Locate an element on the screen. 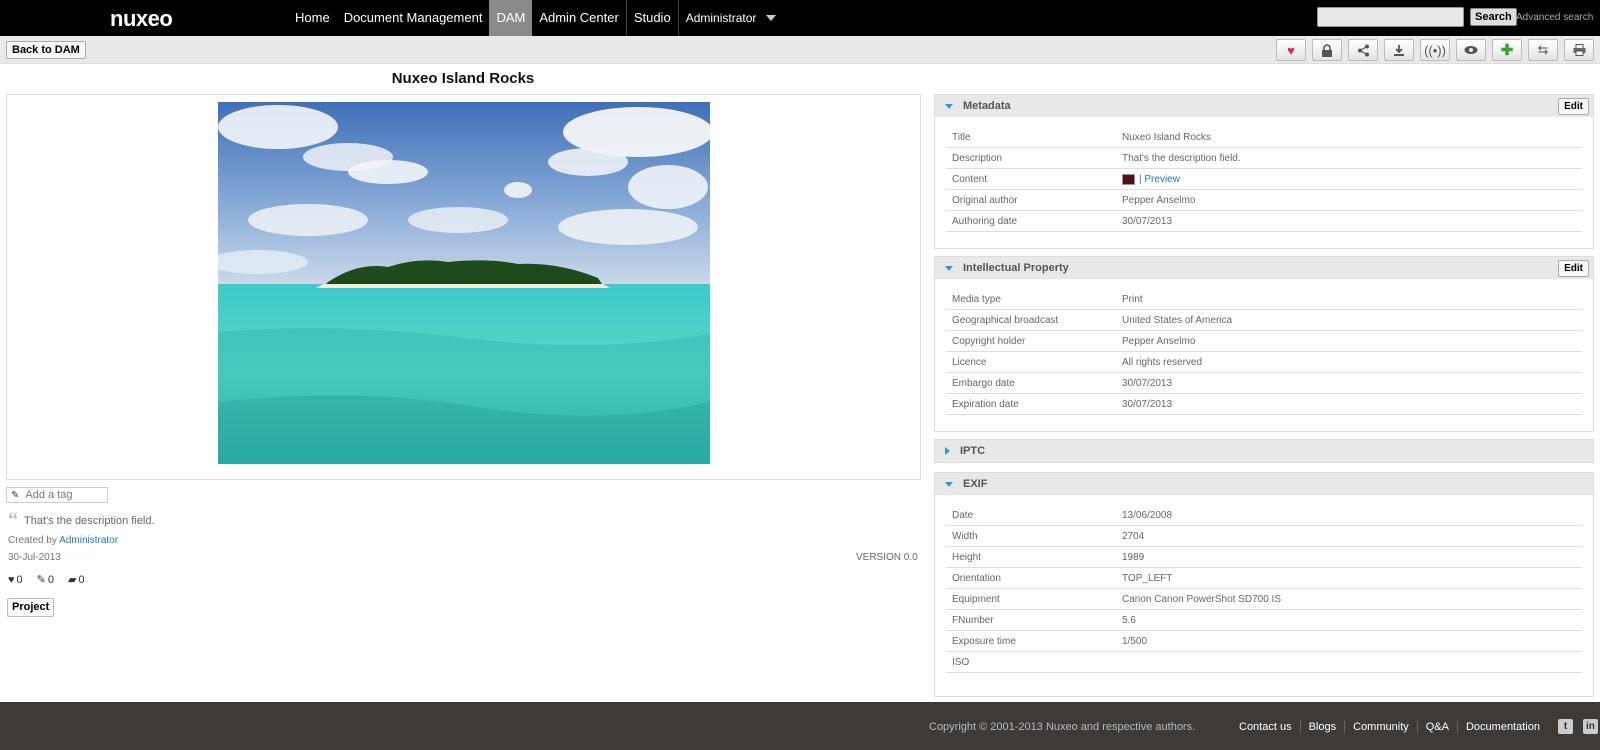  likes-count: ♥ 0 is located at coordinates (15, 579).